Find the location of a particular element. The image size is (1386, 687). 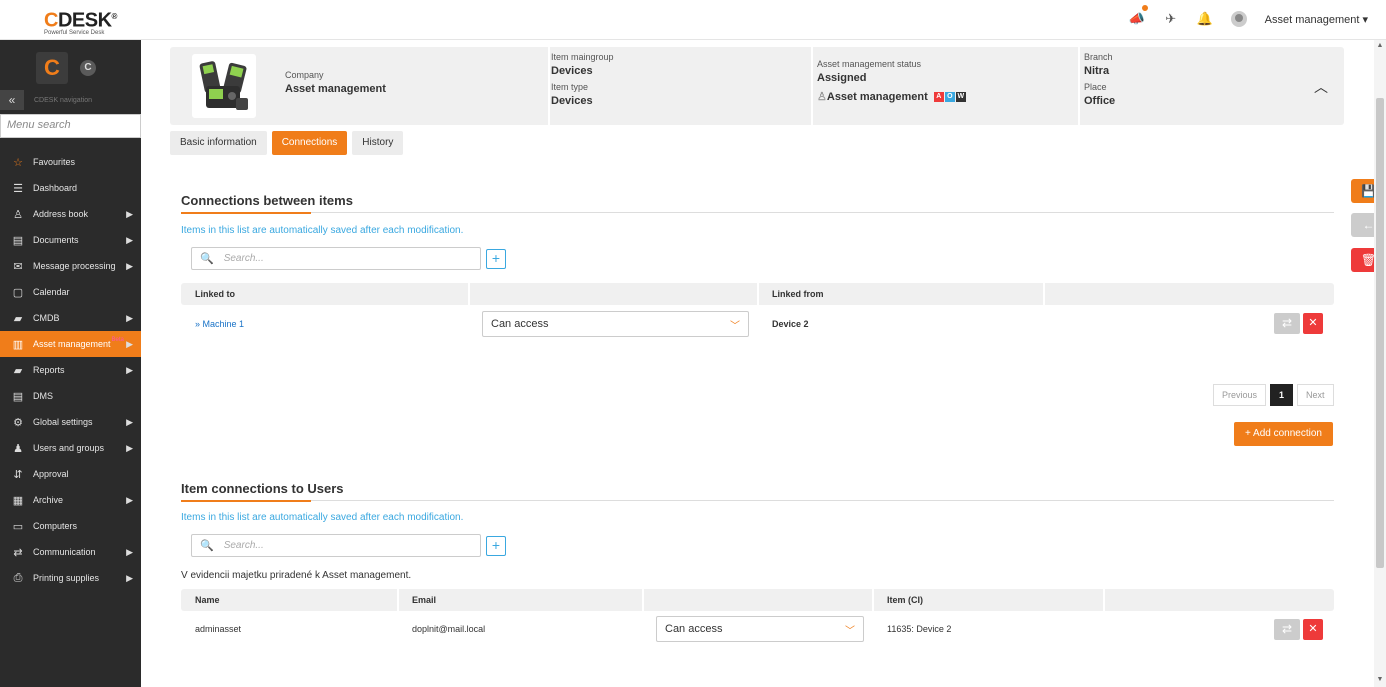

sidebar-item-asset-management: ▥ Asset management Beta ▶ is located at coordinates (70, 344).